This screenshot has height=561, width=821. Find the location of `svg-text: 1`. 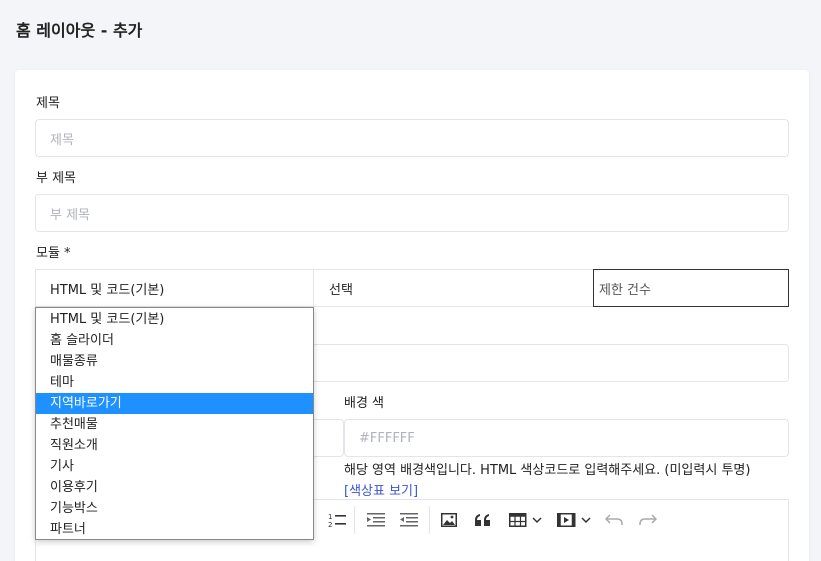

svg-text: 1 is located at coordinates (330, 517).